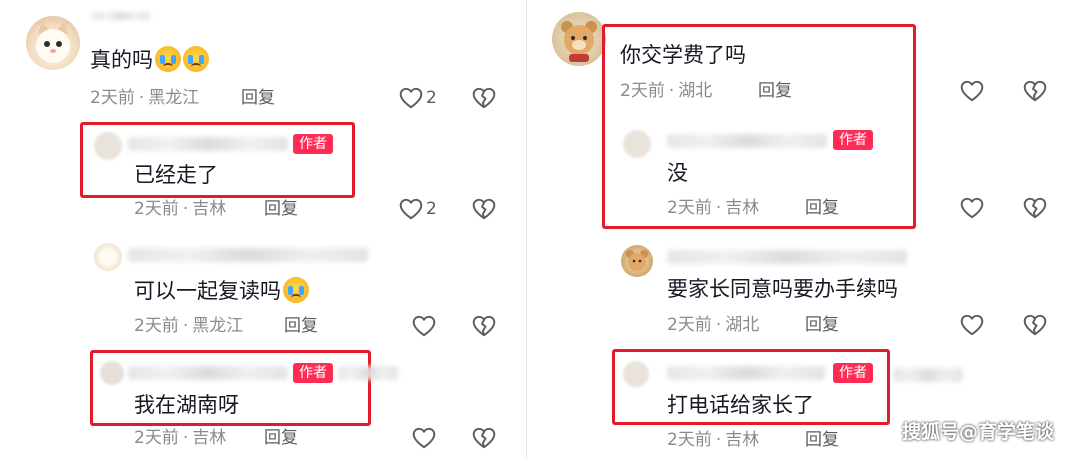  What do you see at coordinates (221, 290) in the screenshot?
I see `reply-text: 可以一起复读吗` at bounding box center [221, 290].